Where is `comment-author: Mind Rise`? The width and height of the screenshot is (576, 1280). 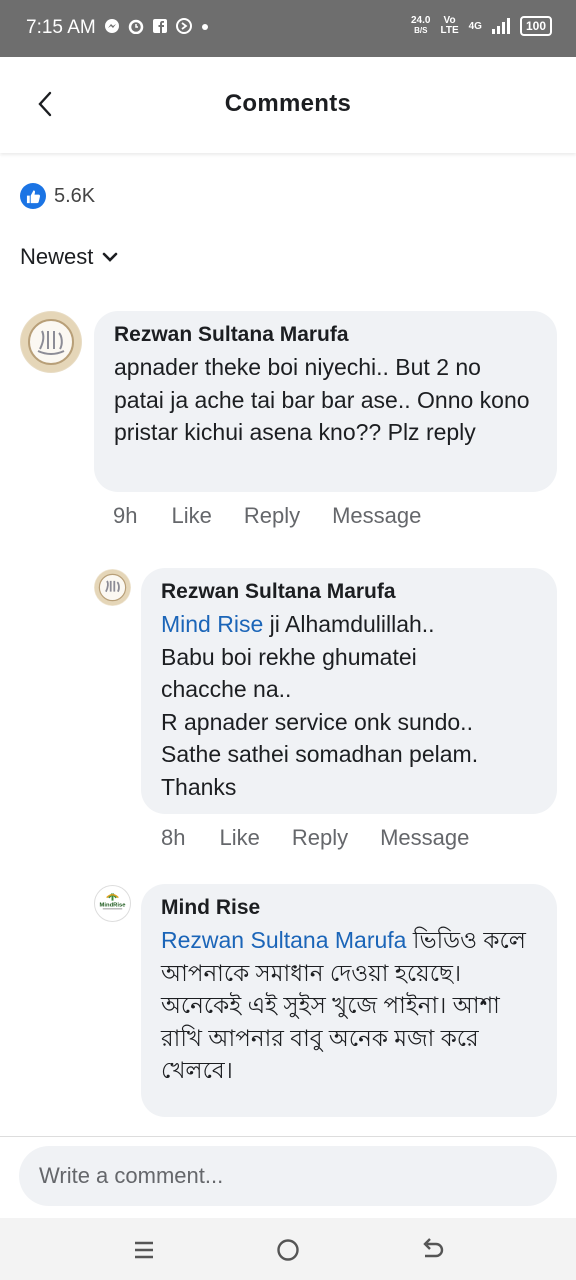
comment-author: Mind Rise is located at coordinates (349, 908).